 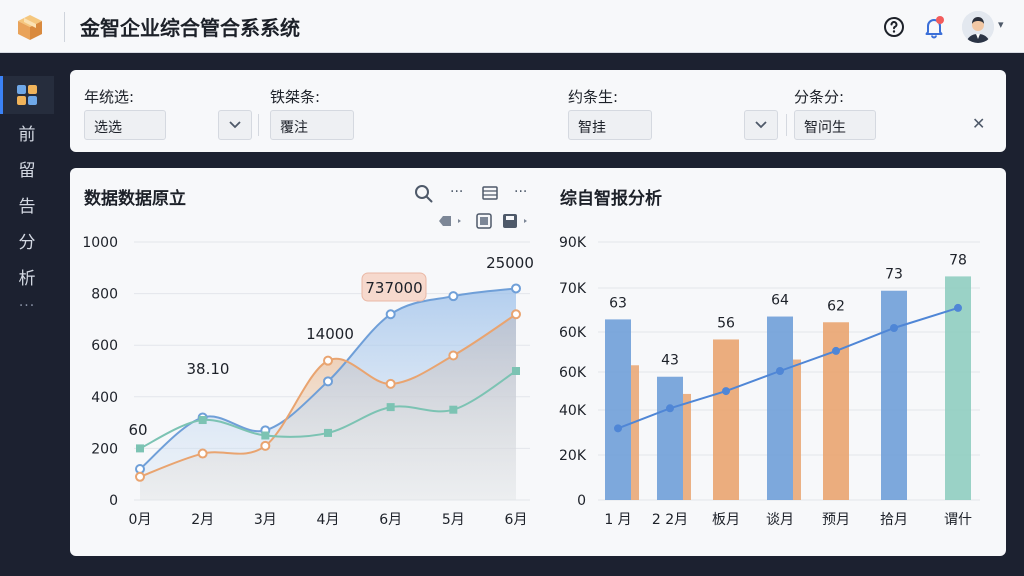 What do you see at coordinates (190, 28) in the screenshot?
I see `app-title: 金智企业综合管合系系统` at bounding box center [190, 28].